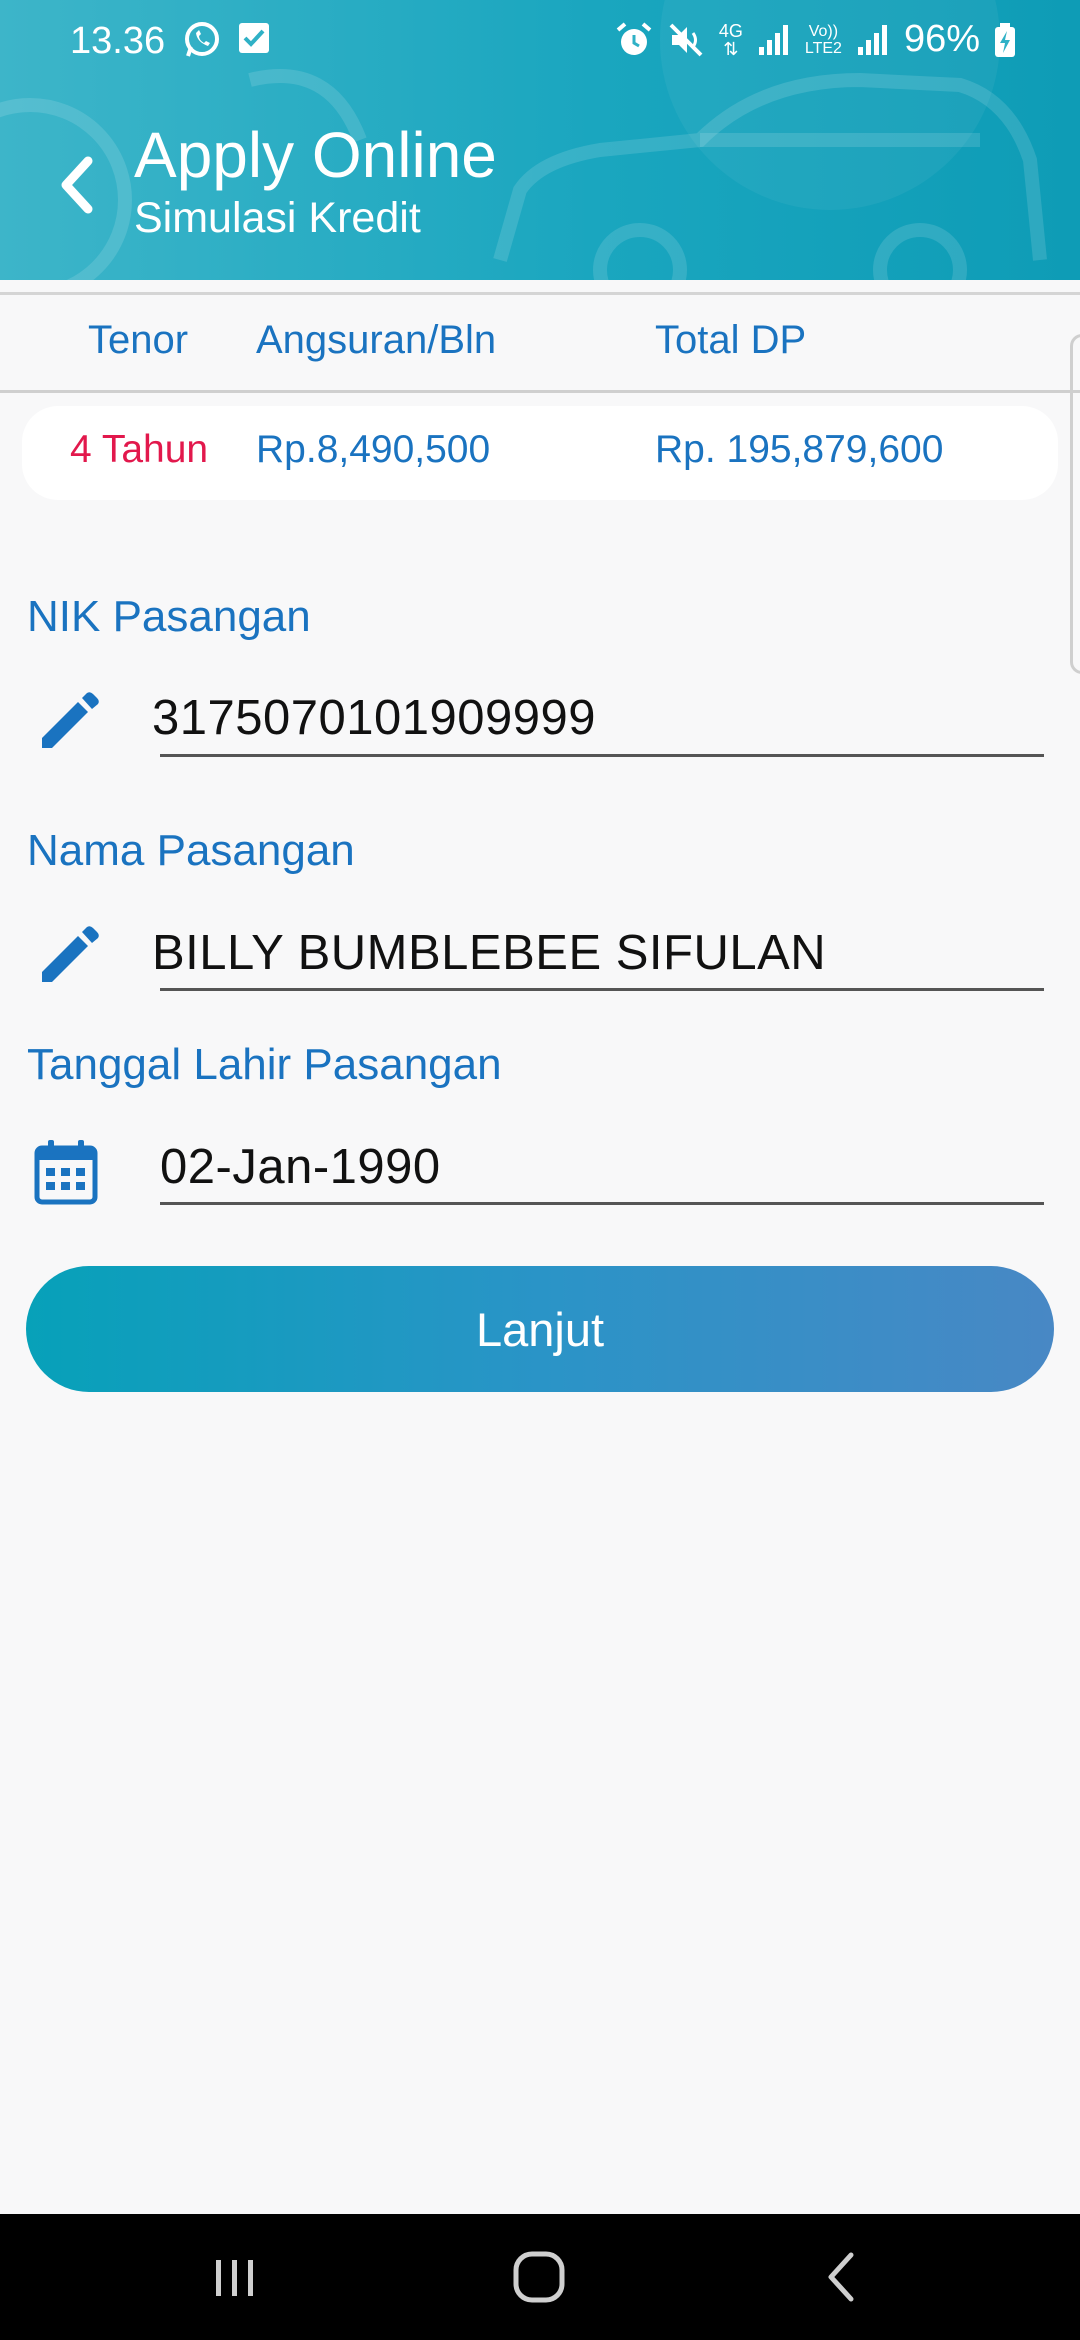 The height and width of the screenshot is (2340, 1080). I want to click on home-icon, so click(539, 2277).